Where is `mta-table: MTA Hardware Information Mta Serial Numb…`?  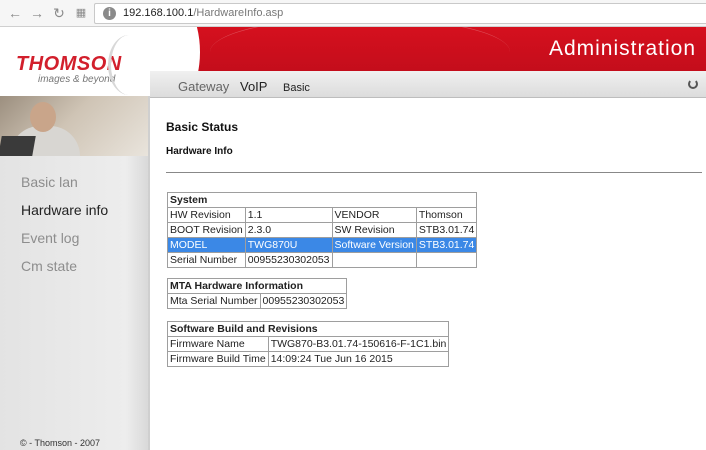
mta-table: MTA Hardware Information Mta Serial Numb… is located at coordinates (257, 293).